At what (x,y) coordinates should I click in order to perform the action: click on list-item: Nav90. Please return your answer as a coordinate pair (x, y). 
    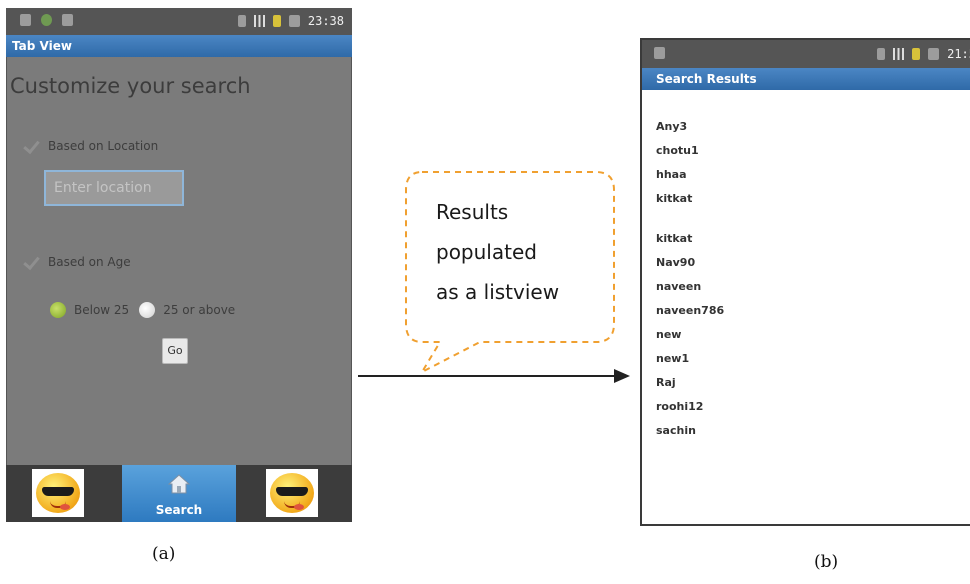
    Looking at the image, I should click on (675, 262).